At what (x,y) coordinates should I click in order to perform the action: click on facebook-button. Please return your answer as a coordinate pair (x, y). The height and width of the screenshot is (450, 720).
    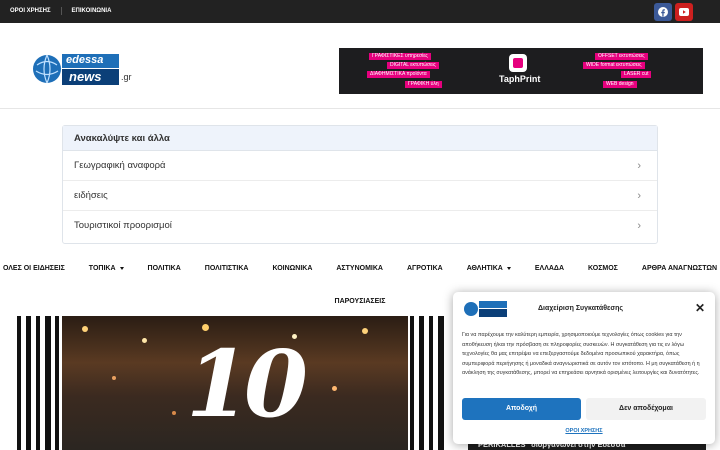
    Looking at the image, I should click on (663, 12).